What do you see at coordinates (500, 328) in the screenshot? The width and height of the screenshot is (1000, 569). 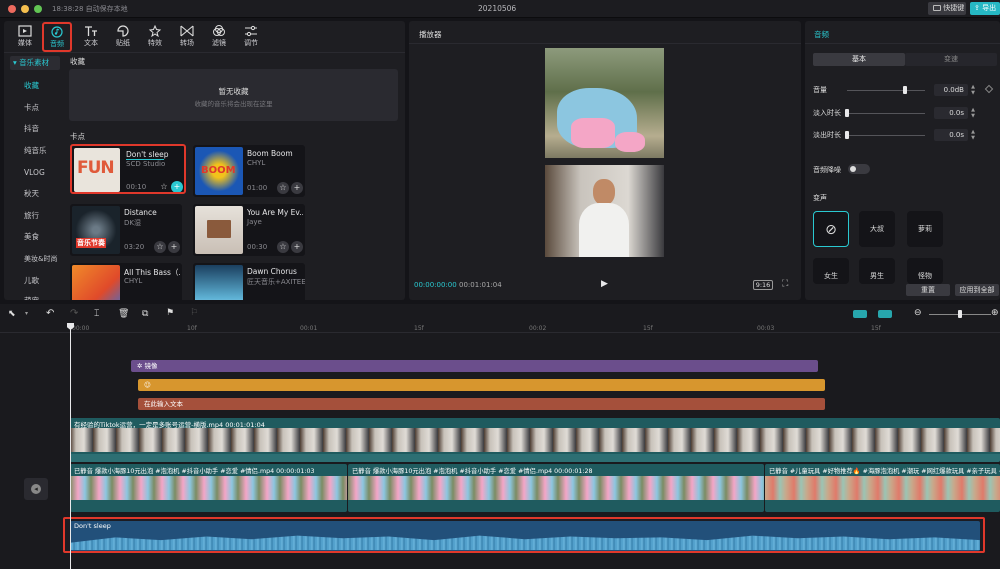 I see `timeline-ruler` at bounding box center [500, 328].